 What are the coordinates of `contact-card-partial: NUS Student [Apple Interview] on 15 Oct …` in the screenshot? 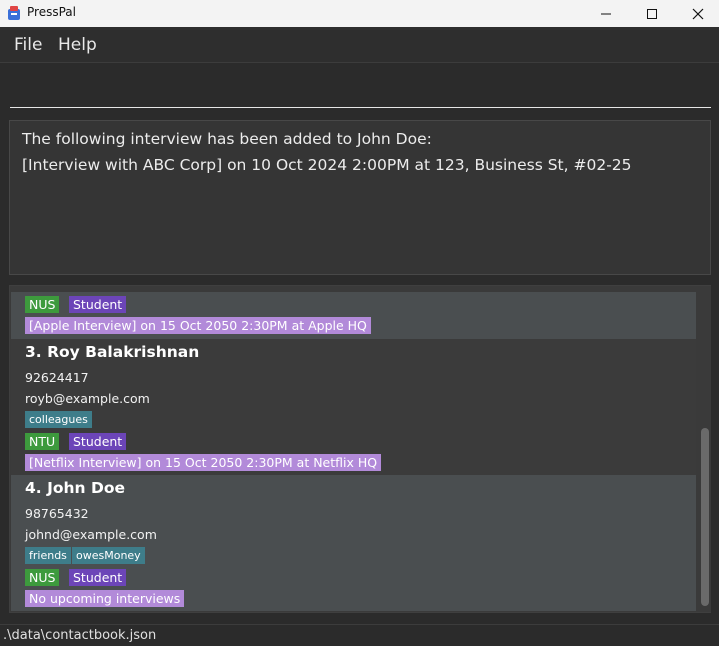 It's located at (353, 315).